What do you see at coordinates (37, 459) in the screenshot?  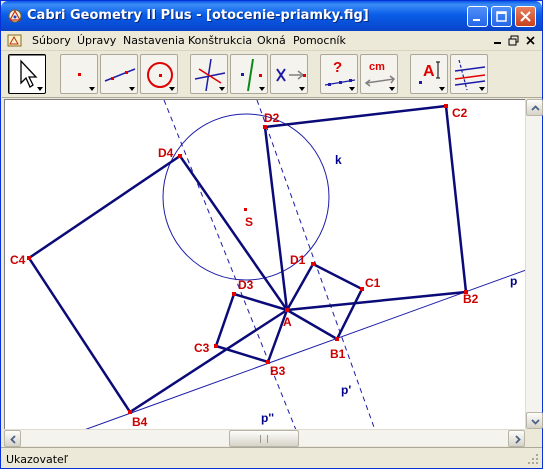 I see `status-text: Ukazovateľ` at bounding box center [37, 459].